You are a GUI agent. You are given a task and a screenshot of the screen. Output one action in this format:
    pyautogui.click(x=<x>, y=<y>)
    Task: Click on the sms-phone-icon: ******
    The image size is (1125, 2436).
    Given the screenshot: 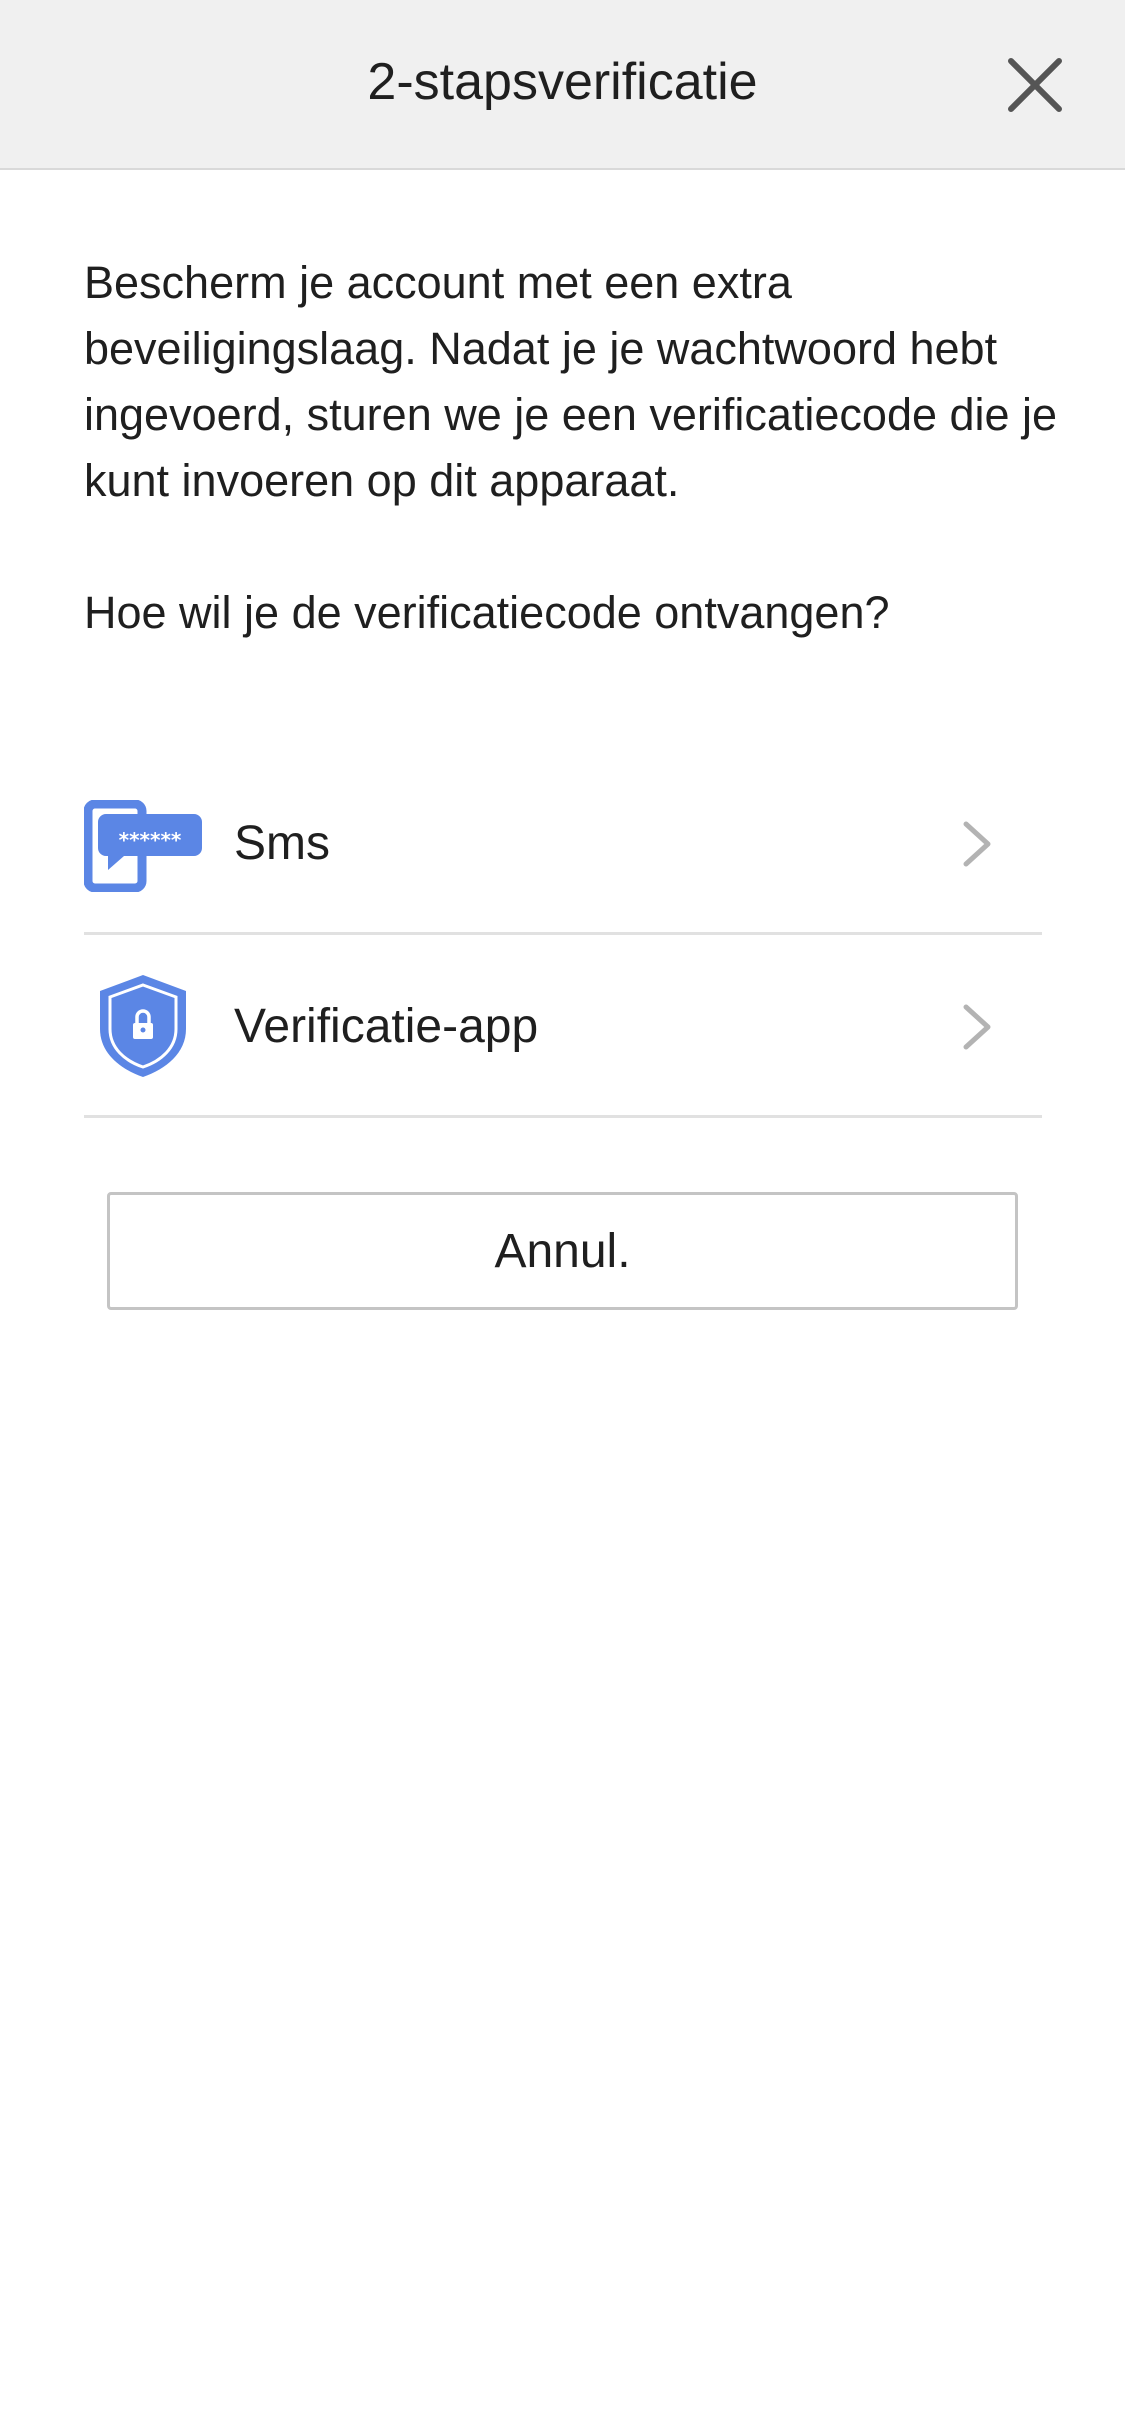 What is the action you would take?
    pyautogui.click(x=143, y=846)
    